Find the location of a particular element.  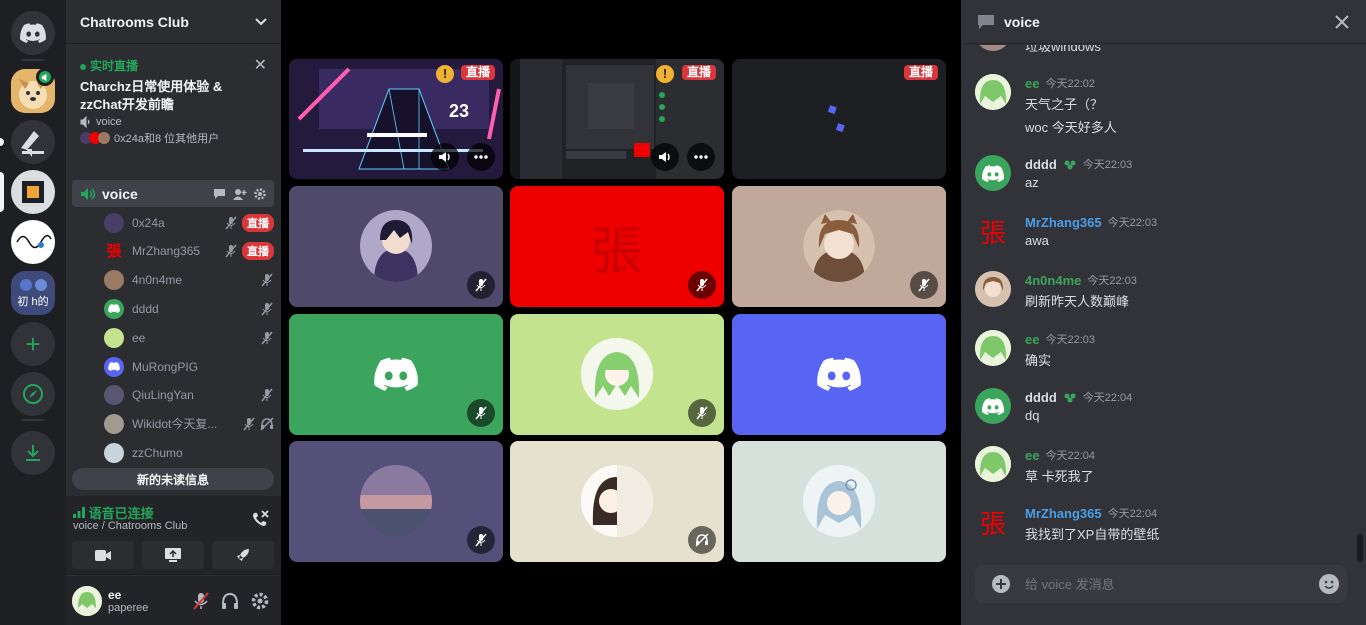

chatrooms-server-icon is located at coordinates (33, 142).